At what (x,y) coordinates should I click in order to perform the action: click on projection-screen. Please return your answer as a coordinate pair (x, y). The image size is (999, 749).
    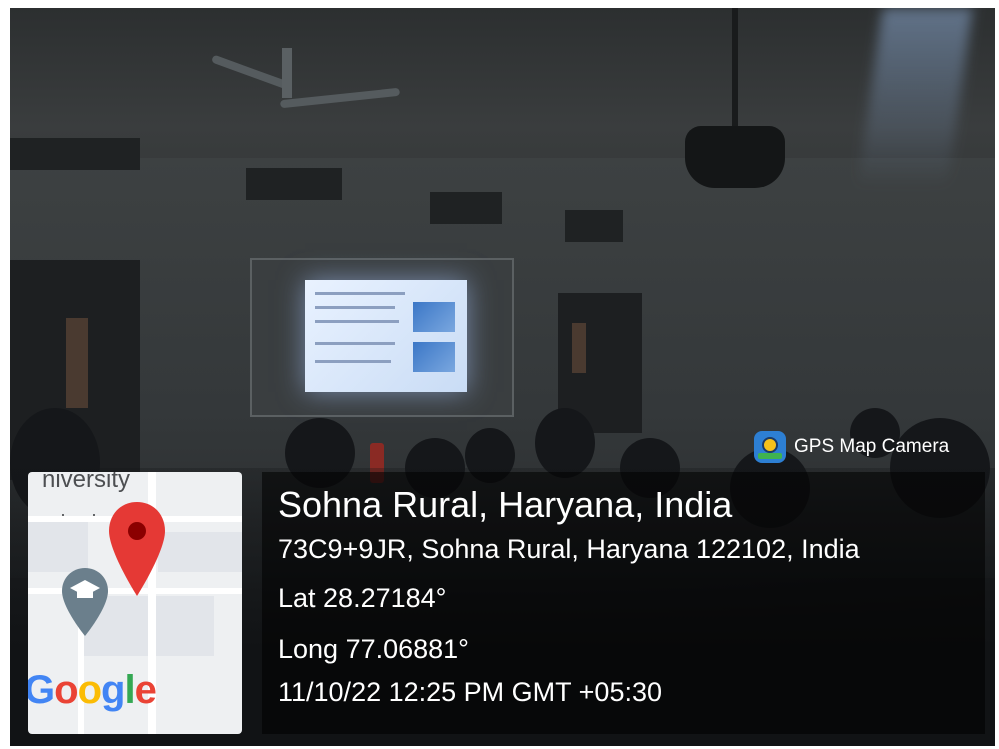
    Looking at the image, I should click on (386, 336).